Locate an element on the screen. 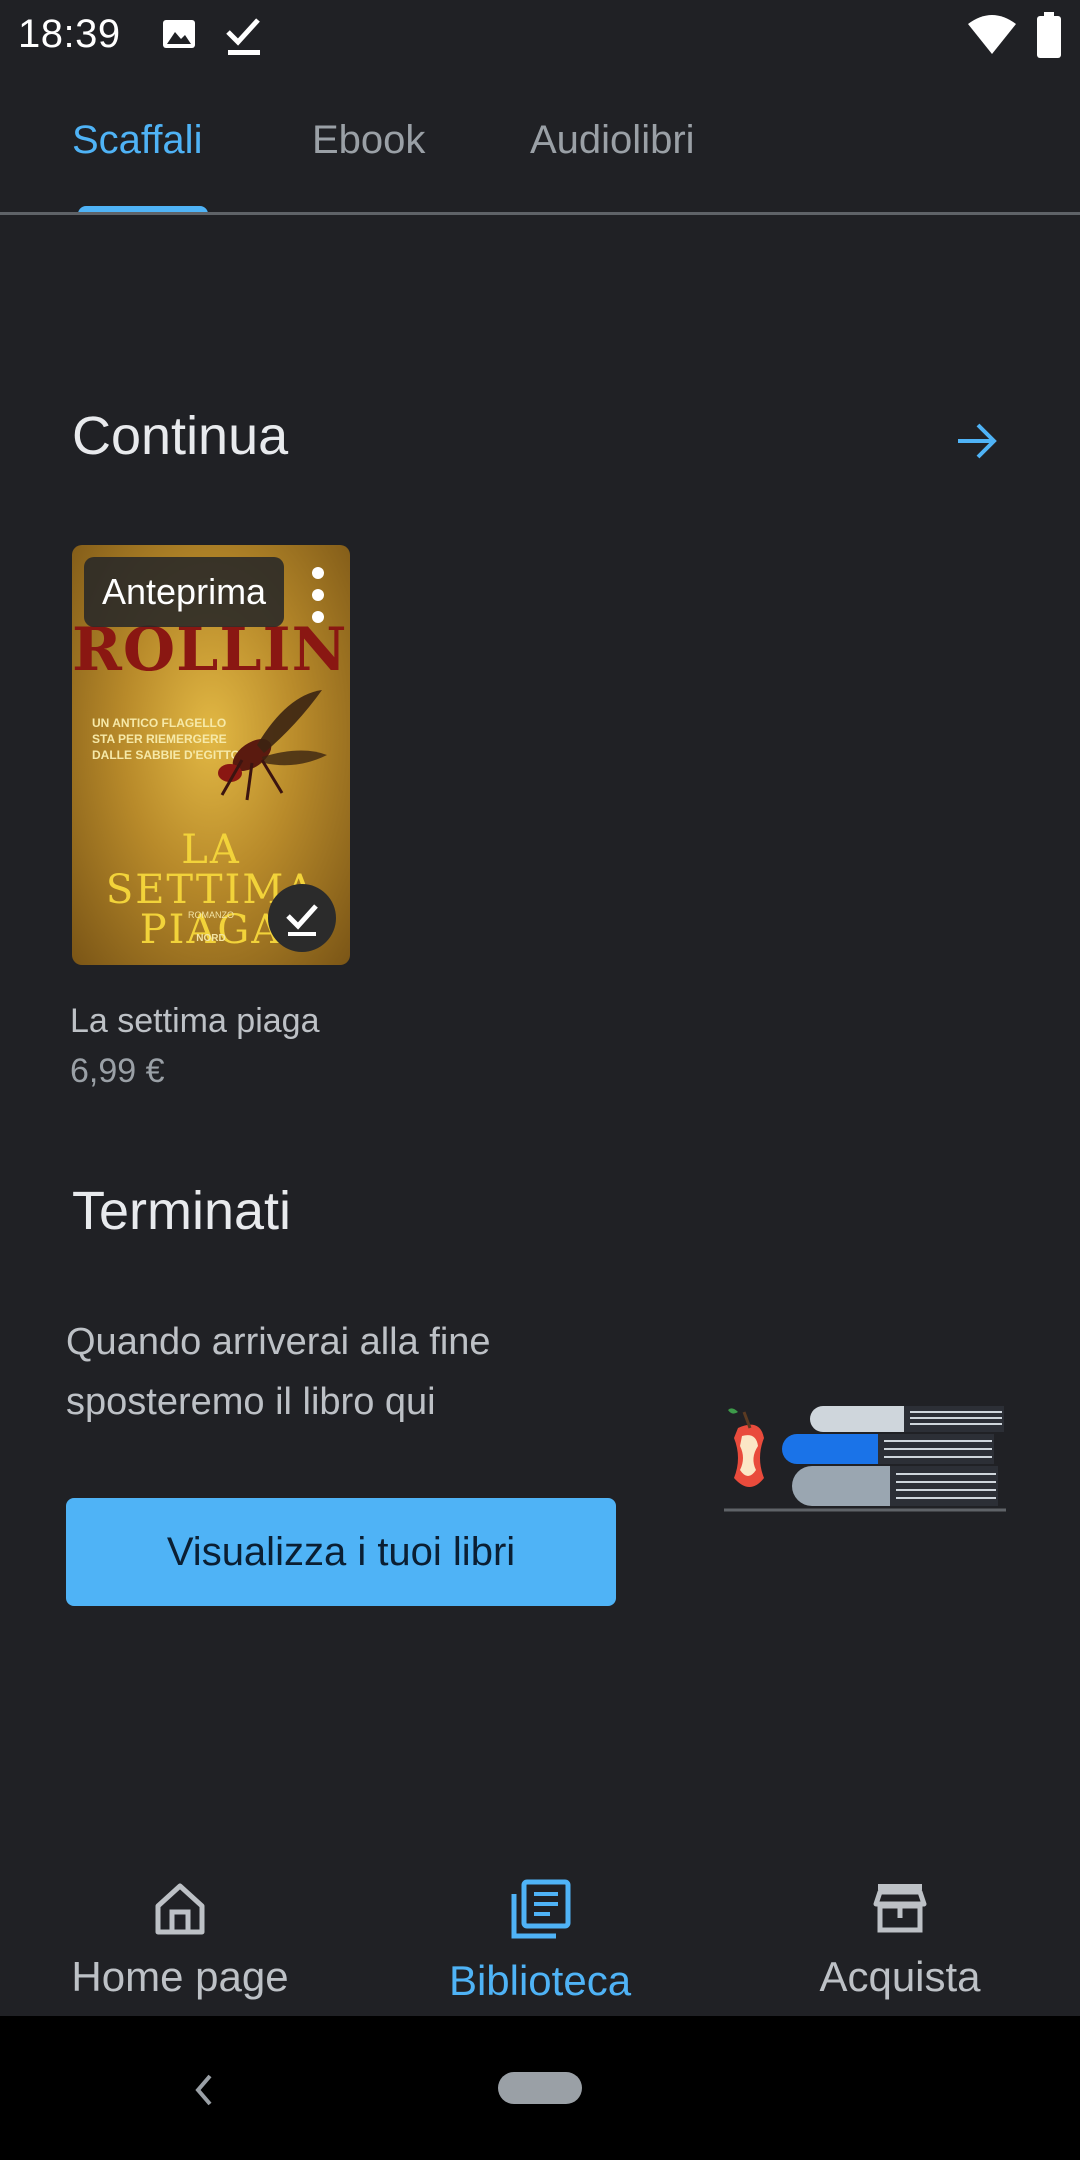 Image resolution: width=1080 pixels, height=2160 pixels. arrow-forward-icon is located at coordinates (977, 441).